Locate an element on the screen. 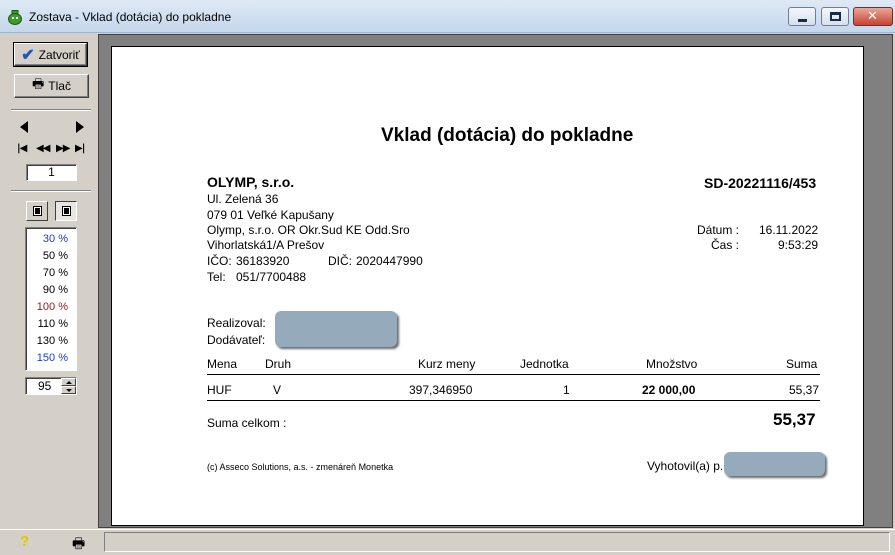 The width and height of the screenshot is (895, 555). close-report-button: ✔ Zatvoriť is located at coordinates (50, 54).